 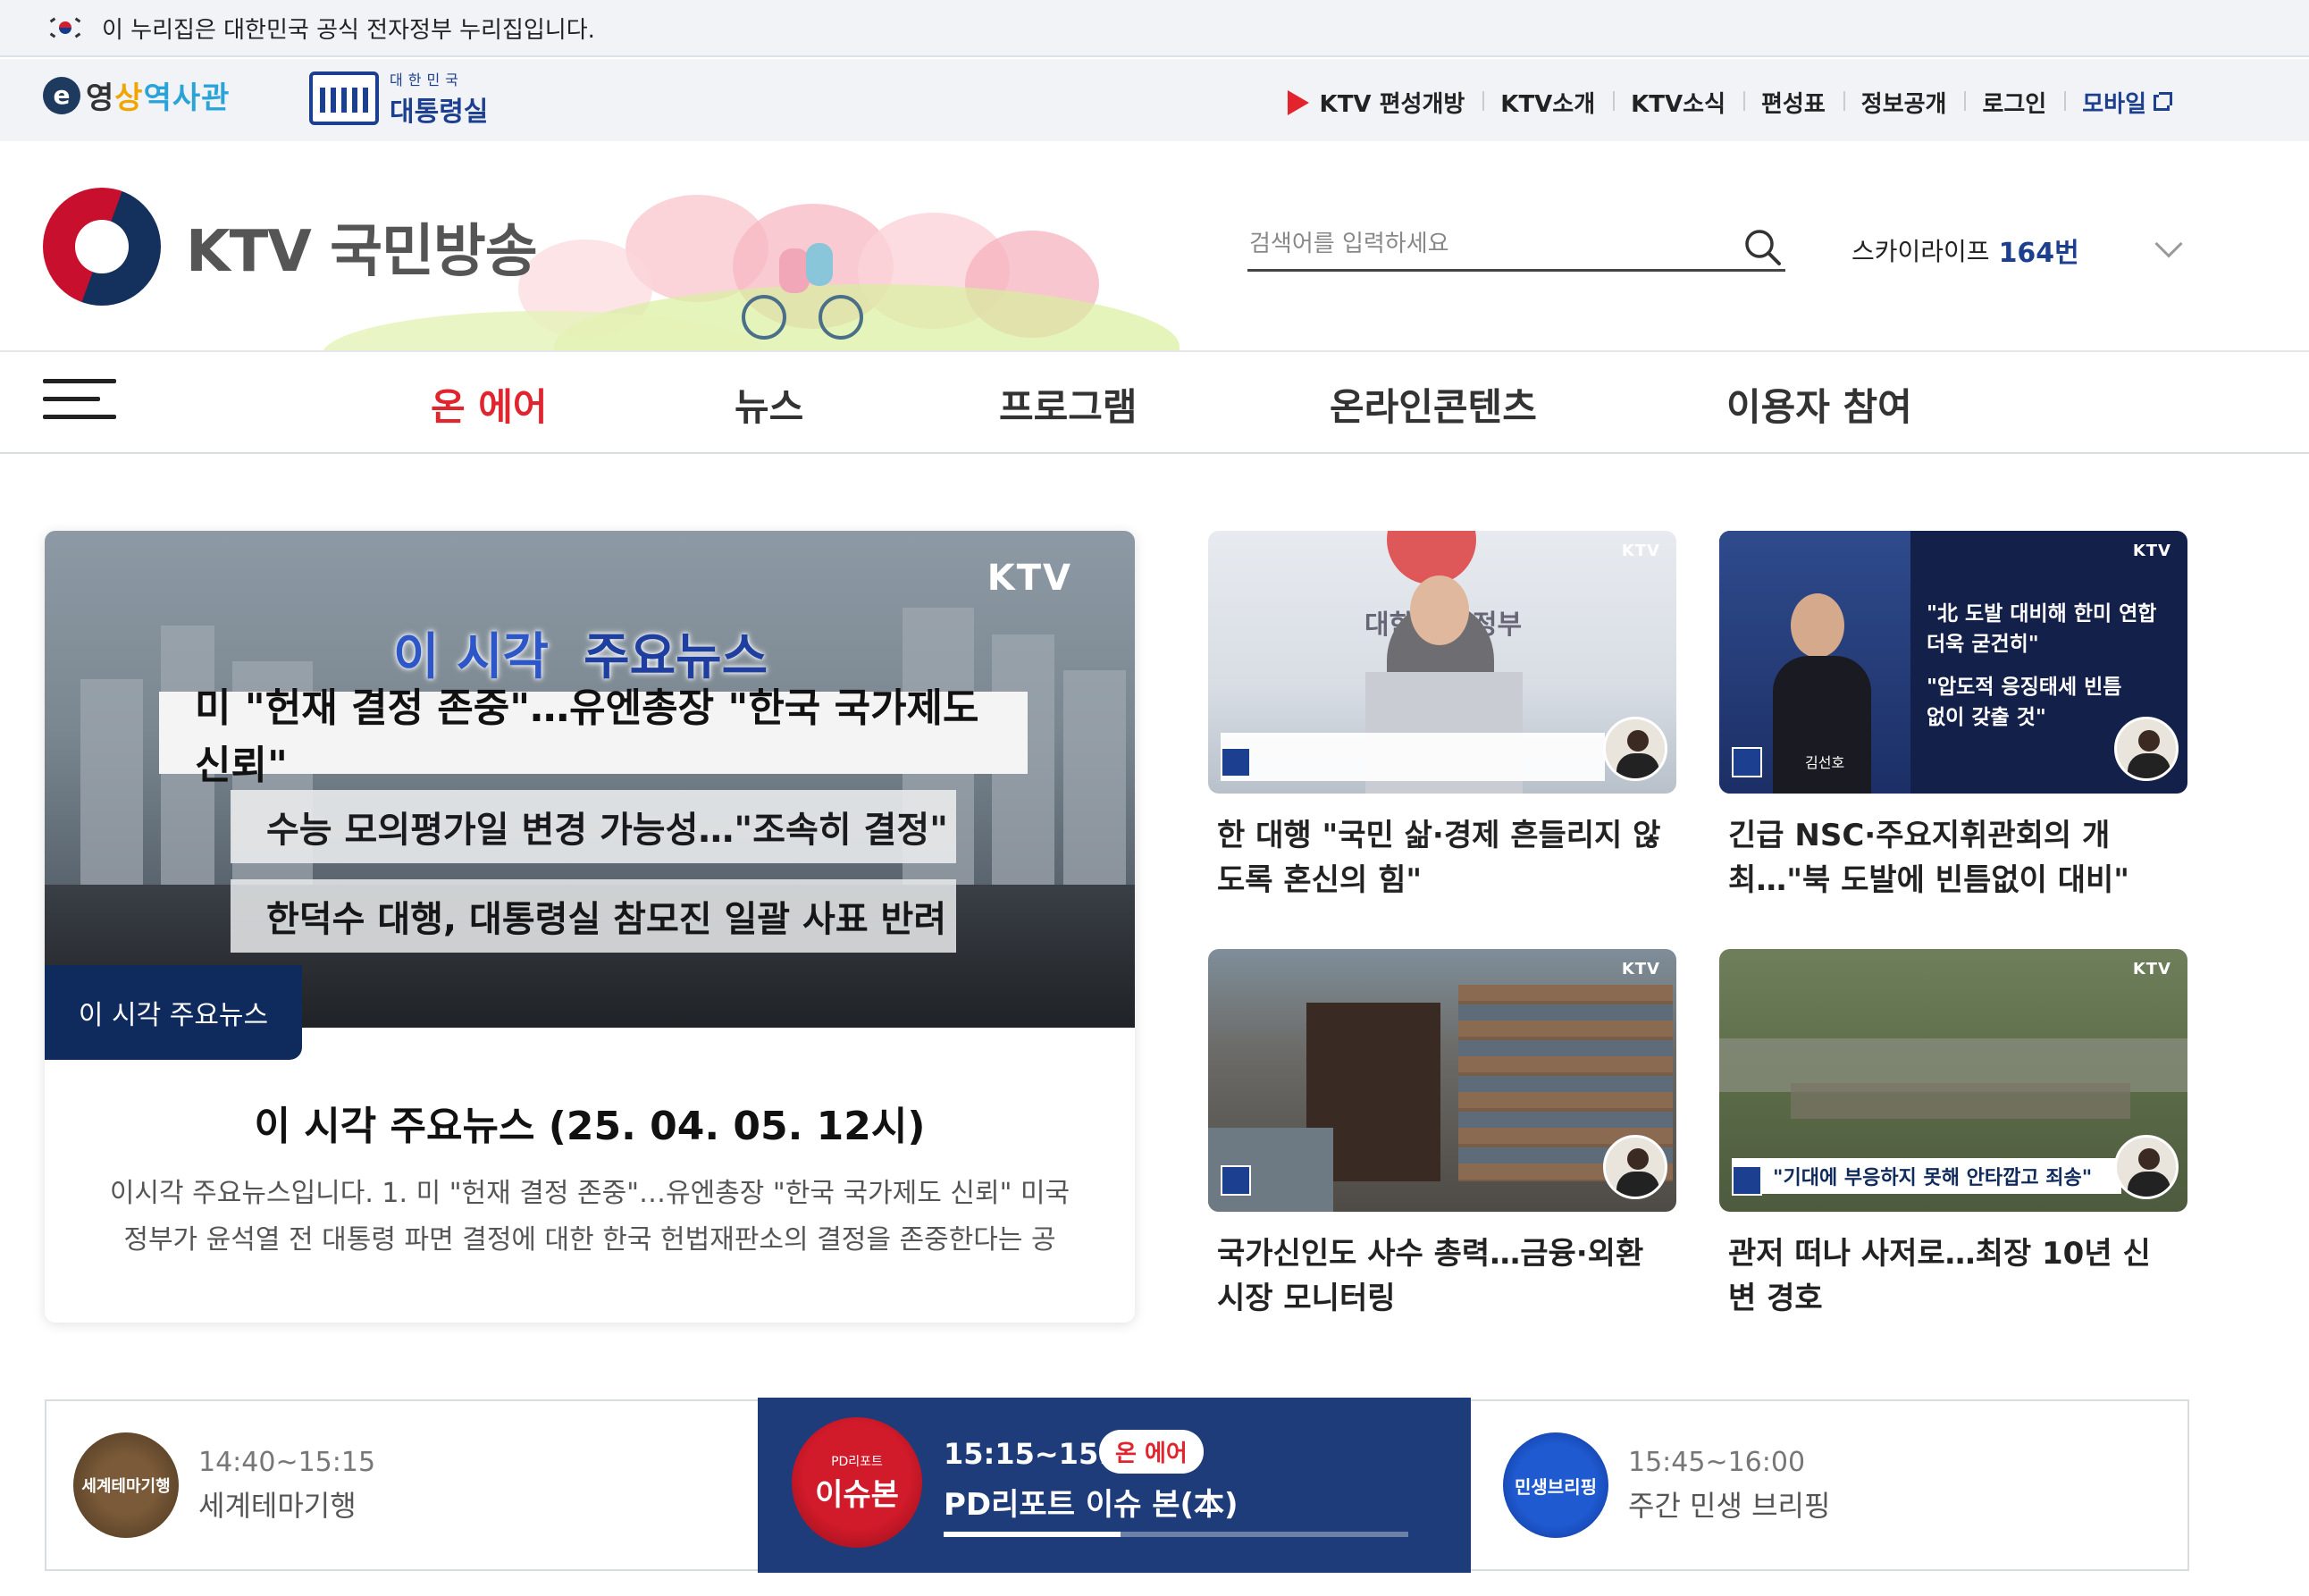 I want to click on featured-badge: 이 시각 주요뉴스, so click(x=173, y=1012).